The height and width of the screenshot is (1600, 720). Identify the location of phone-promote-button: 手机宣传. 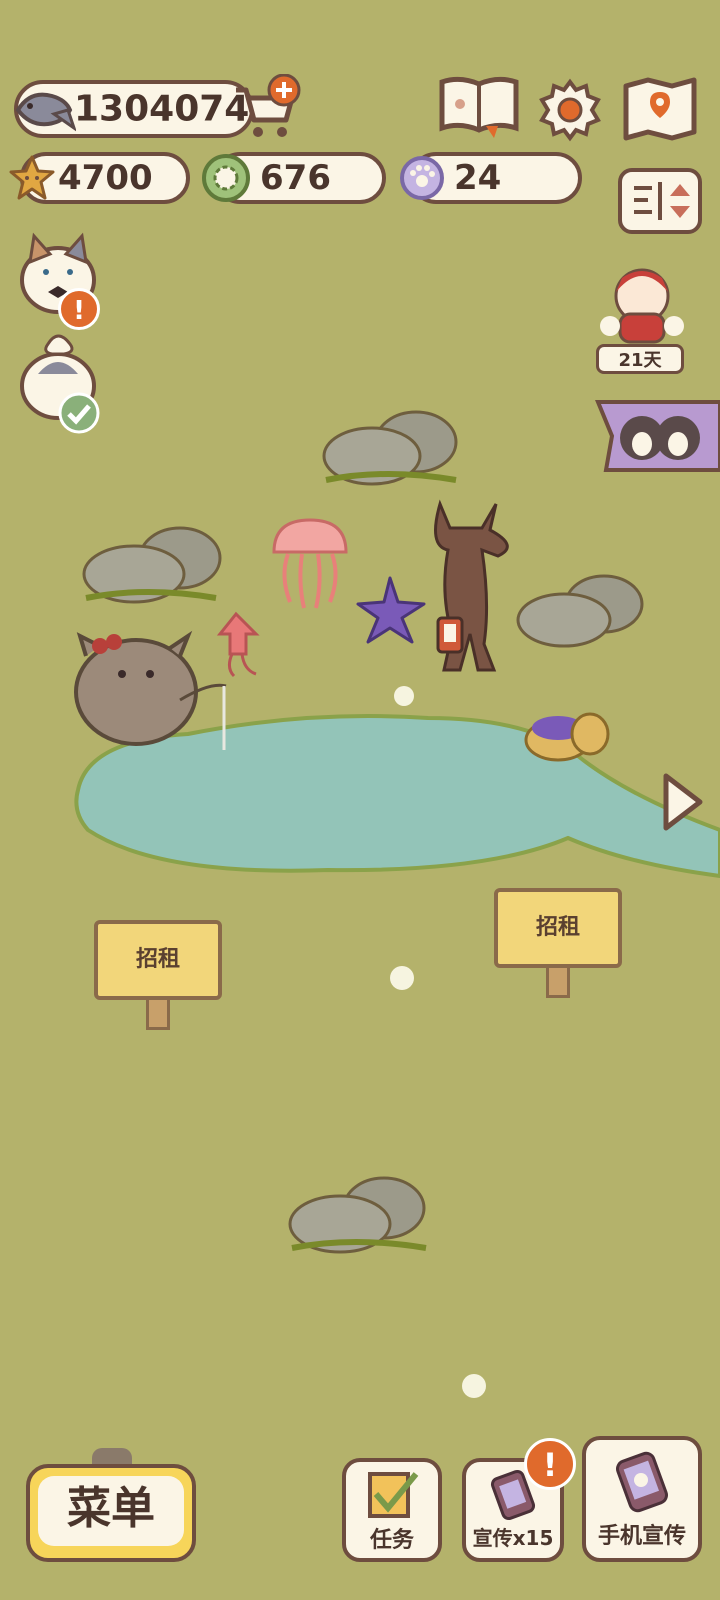
(642, 1499).